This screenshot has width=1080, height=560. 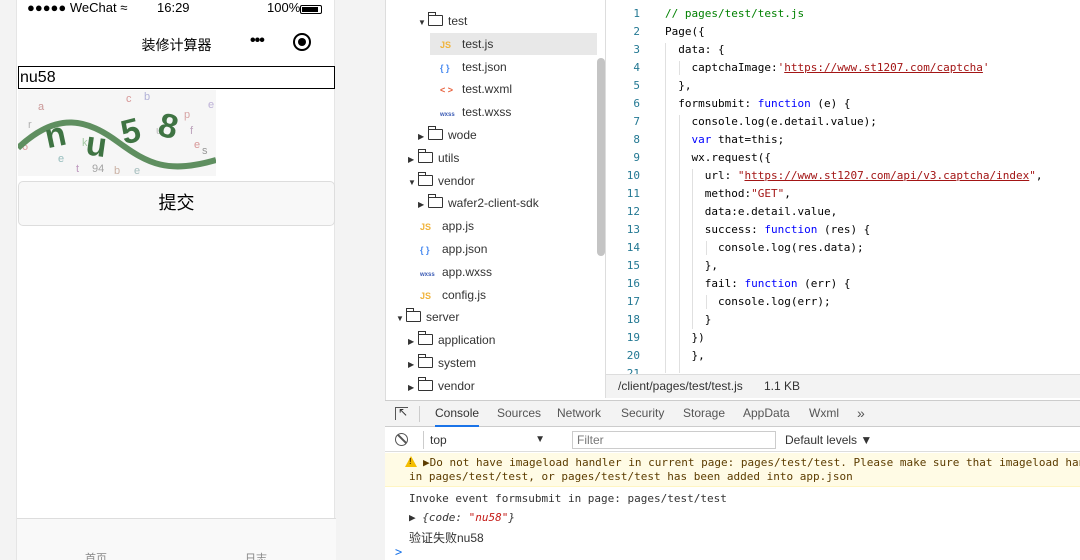 What do you see at coordinates (684, 340) in the screenshot?
I see `code-line: })` at bounding box center [684, 340].